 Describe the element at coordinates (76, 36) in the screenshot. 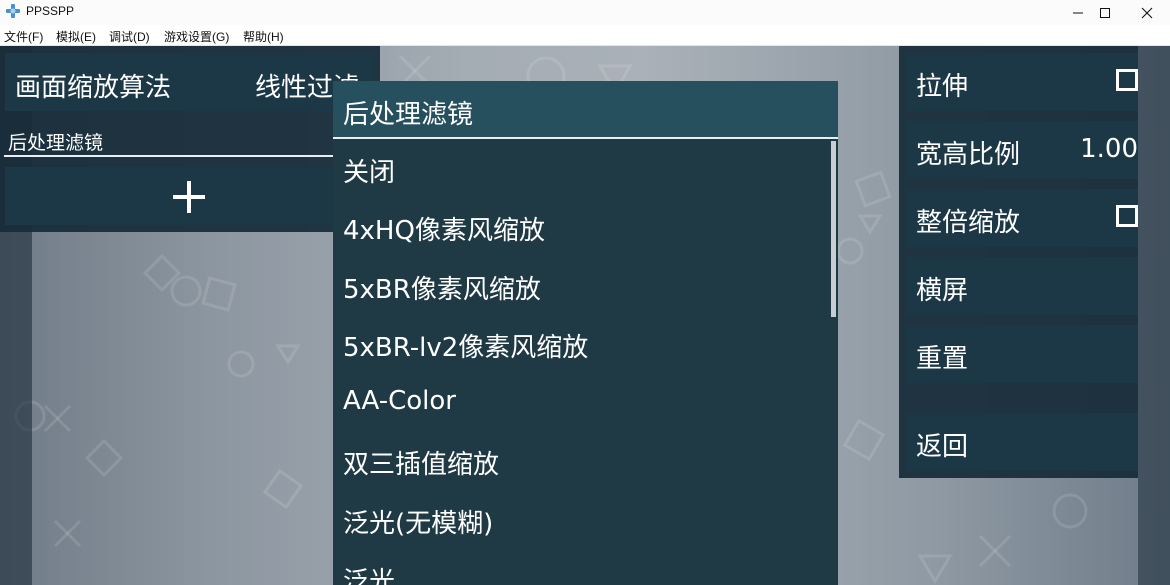

I see `menu-emulation: 模拟(E)` at that location.